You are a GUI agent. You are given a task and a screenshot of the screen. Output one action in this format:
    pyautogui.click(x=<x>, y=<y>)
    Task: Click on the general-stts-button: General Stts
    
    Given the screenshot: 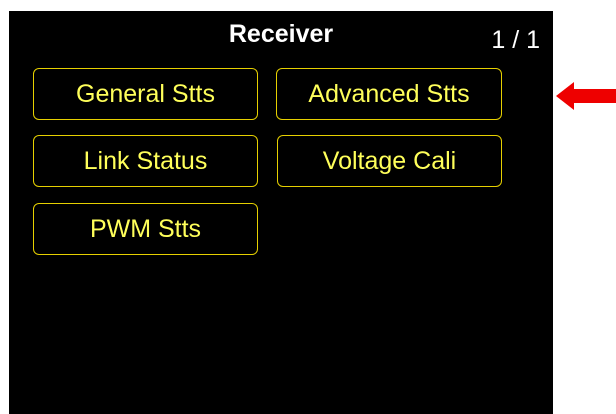 What is the action you would take?
    pyautogui.click(x=145, y=94)
    